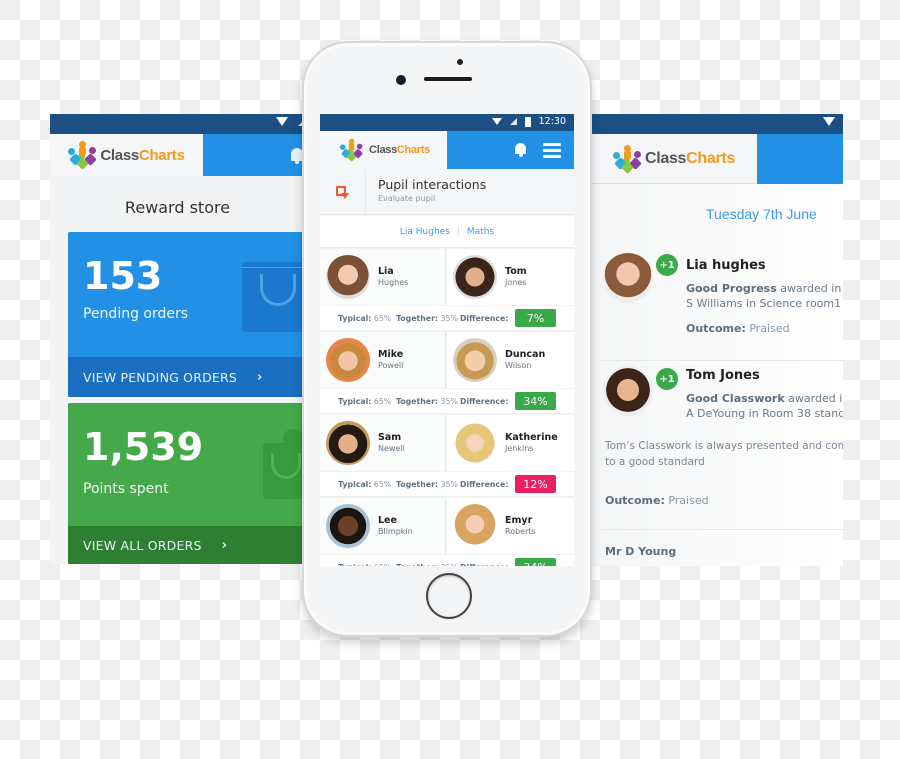 The height and width of the screenshot is (759, 900). Describe the element at coordinates (519, 448) in the screenshot. I see `pupil-last-name: Jenkins` at that location.